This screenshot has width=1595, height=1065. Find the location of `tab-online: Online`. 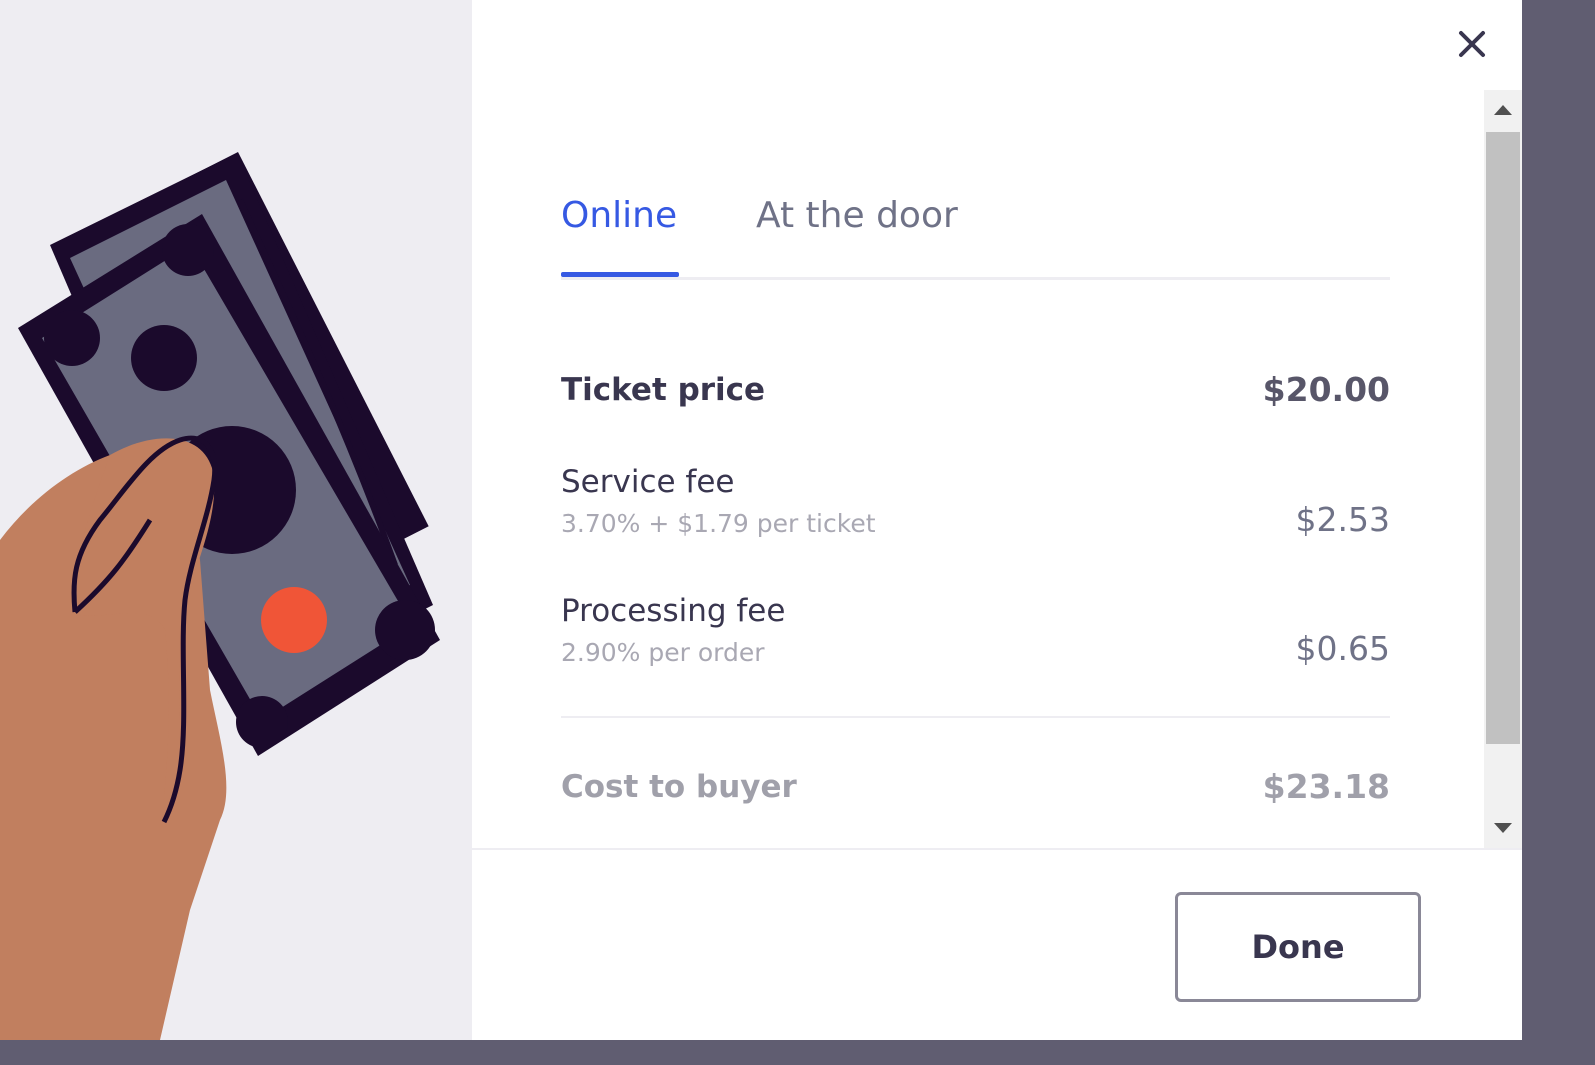

tab-online: Online is located at coordinates (619, 216).